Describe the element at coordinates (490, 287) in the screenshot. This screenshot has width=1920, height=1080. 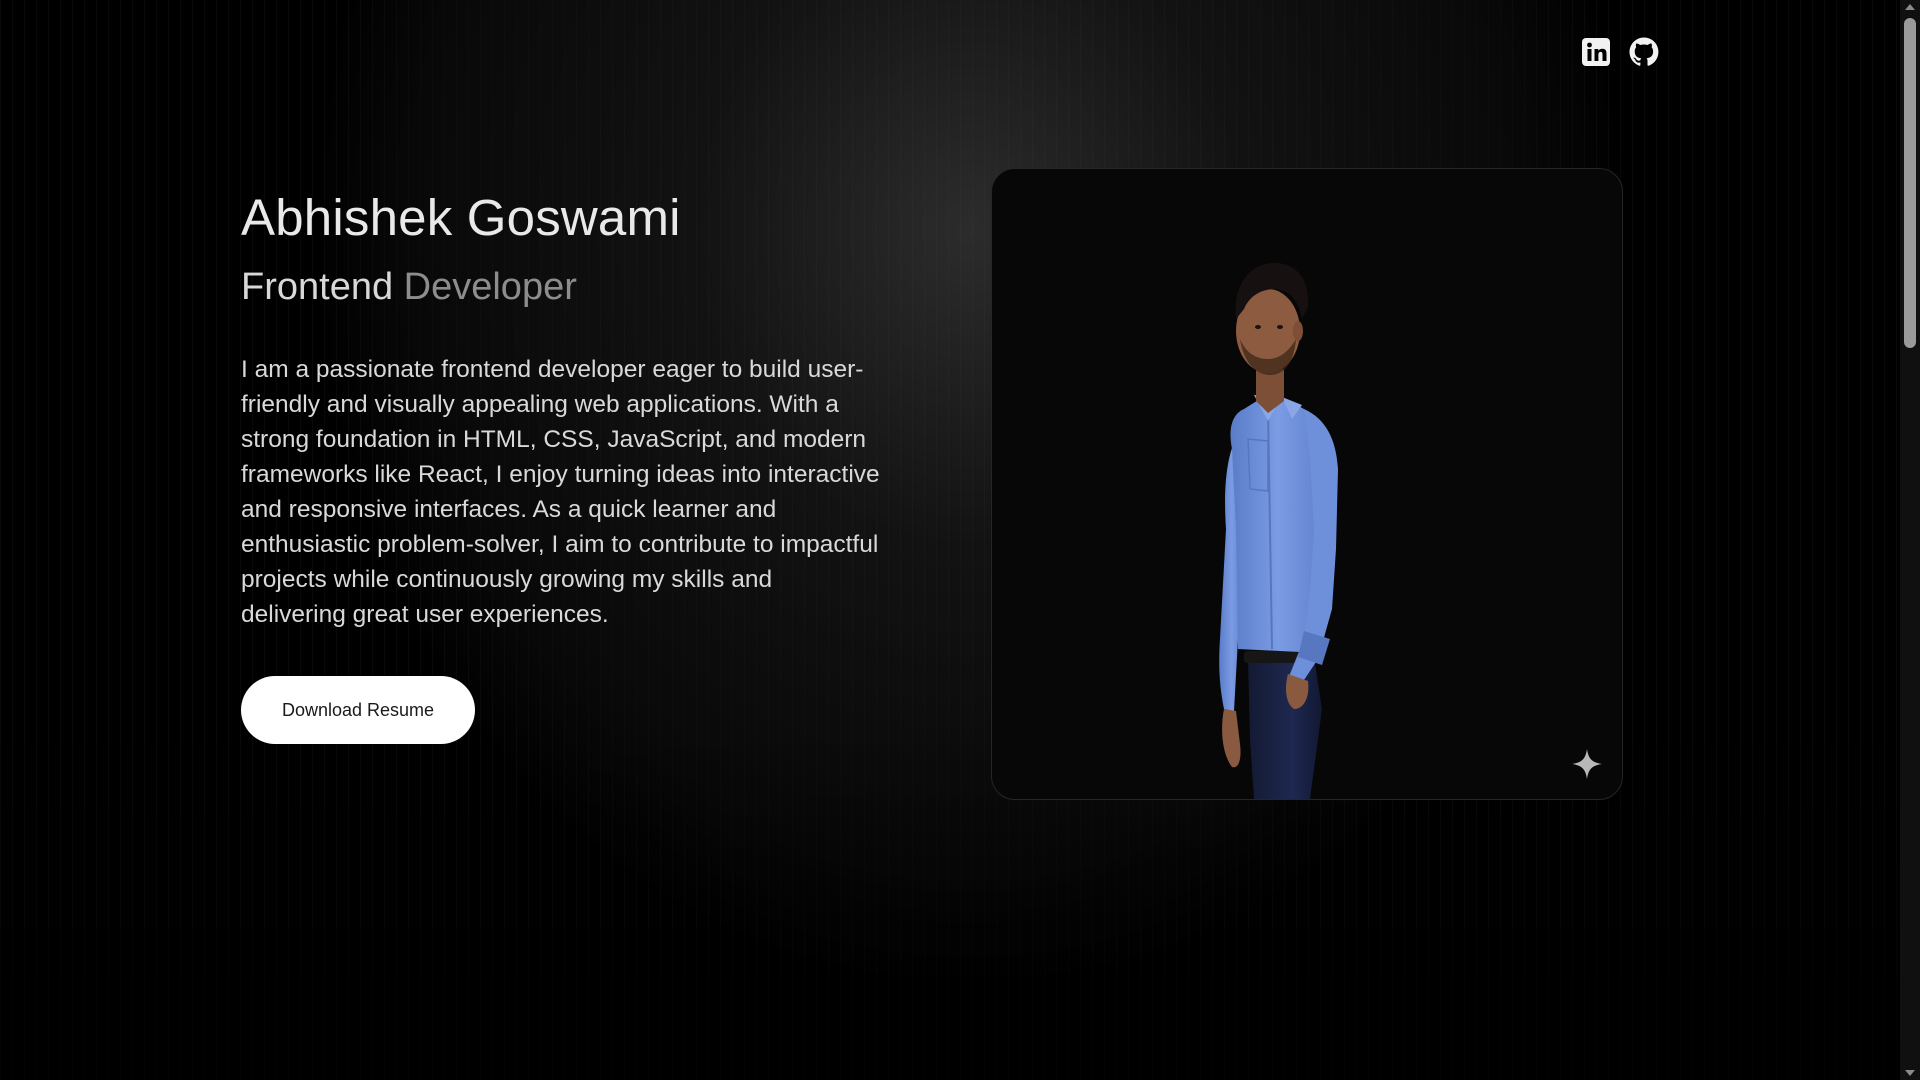
I see `hero-role-secondary: Developer` at that location.